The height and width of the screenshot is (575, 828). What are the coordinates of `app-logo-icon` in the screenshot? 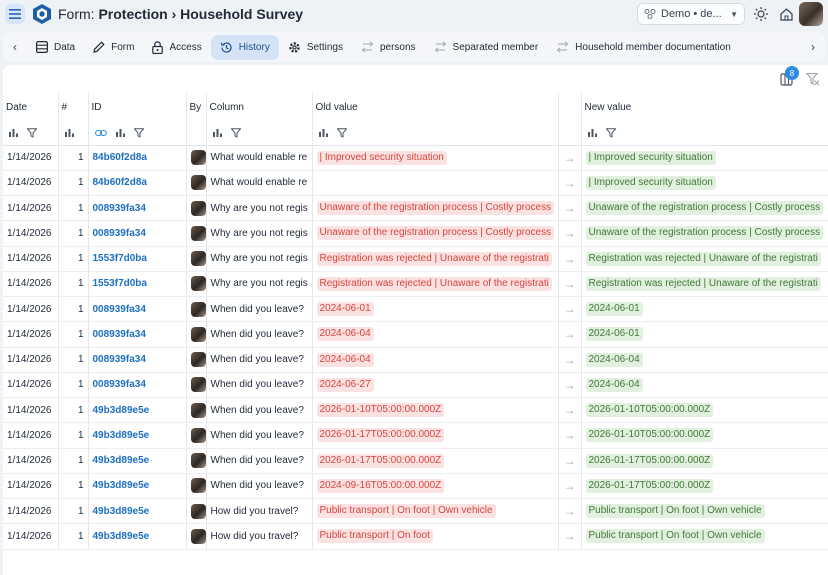 It's located at (42, 14).